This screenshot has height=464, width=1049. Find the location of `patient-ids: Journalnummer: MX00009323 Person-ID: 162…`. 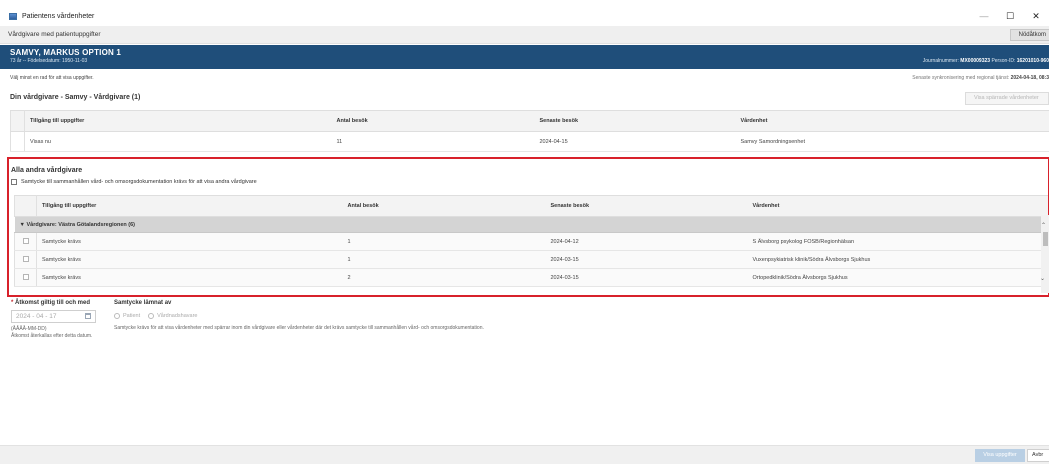

patient-ids: Journalnummer: MX00009323 Person-ID: 162… is located at coordinates (986, 61).